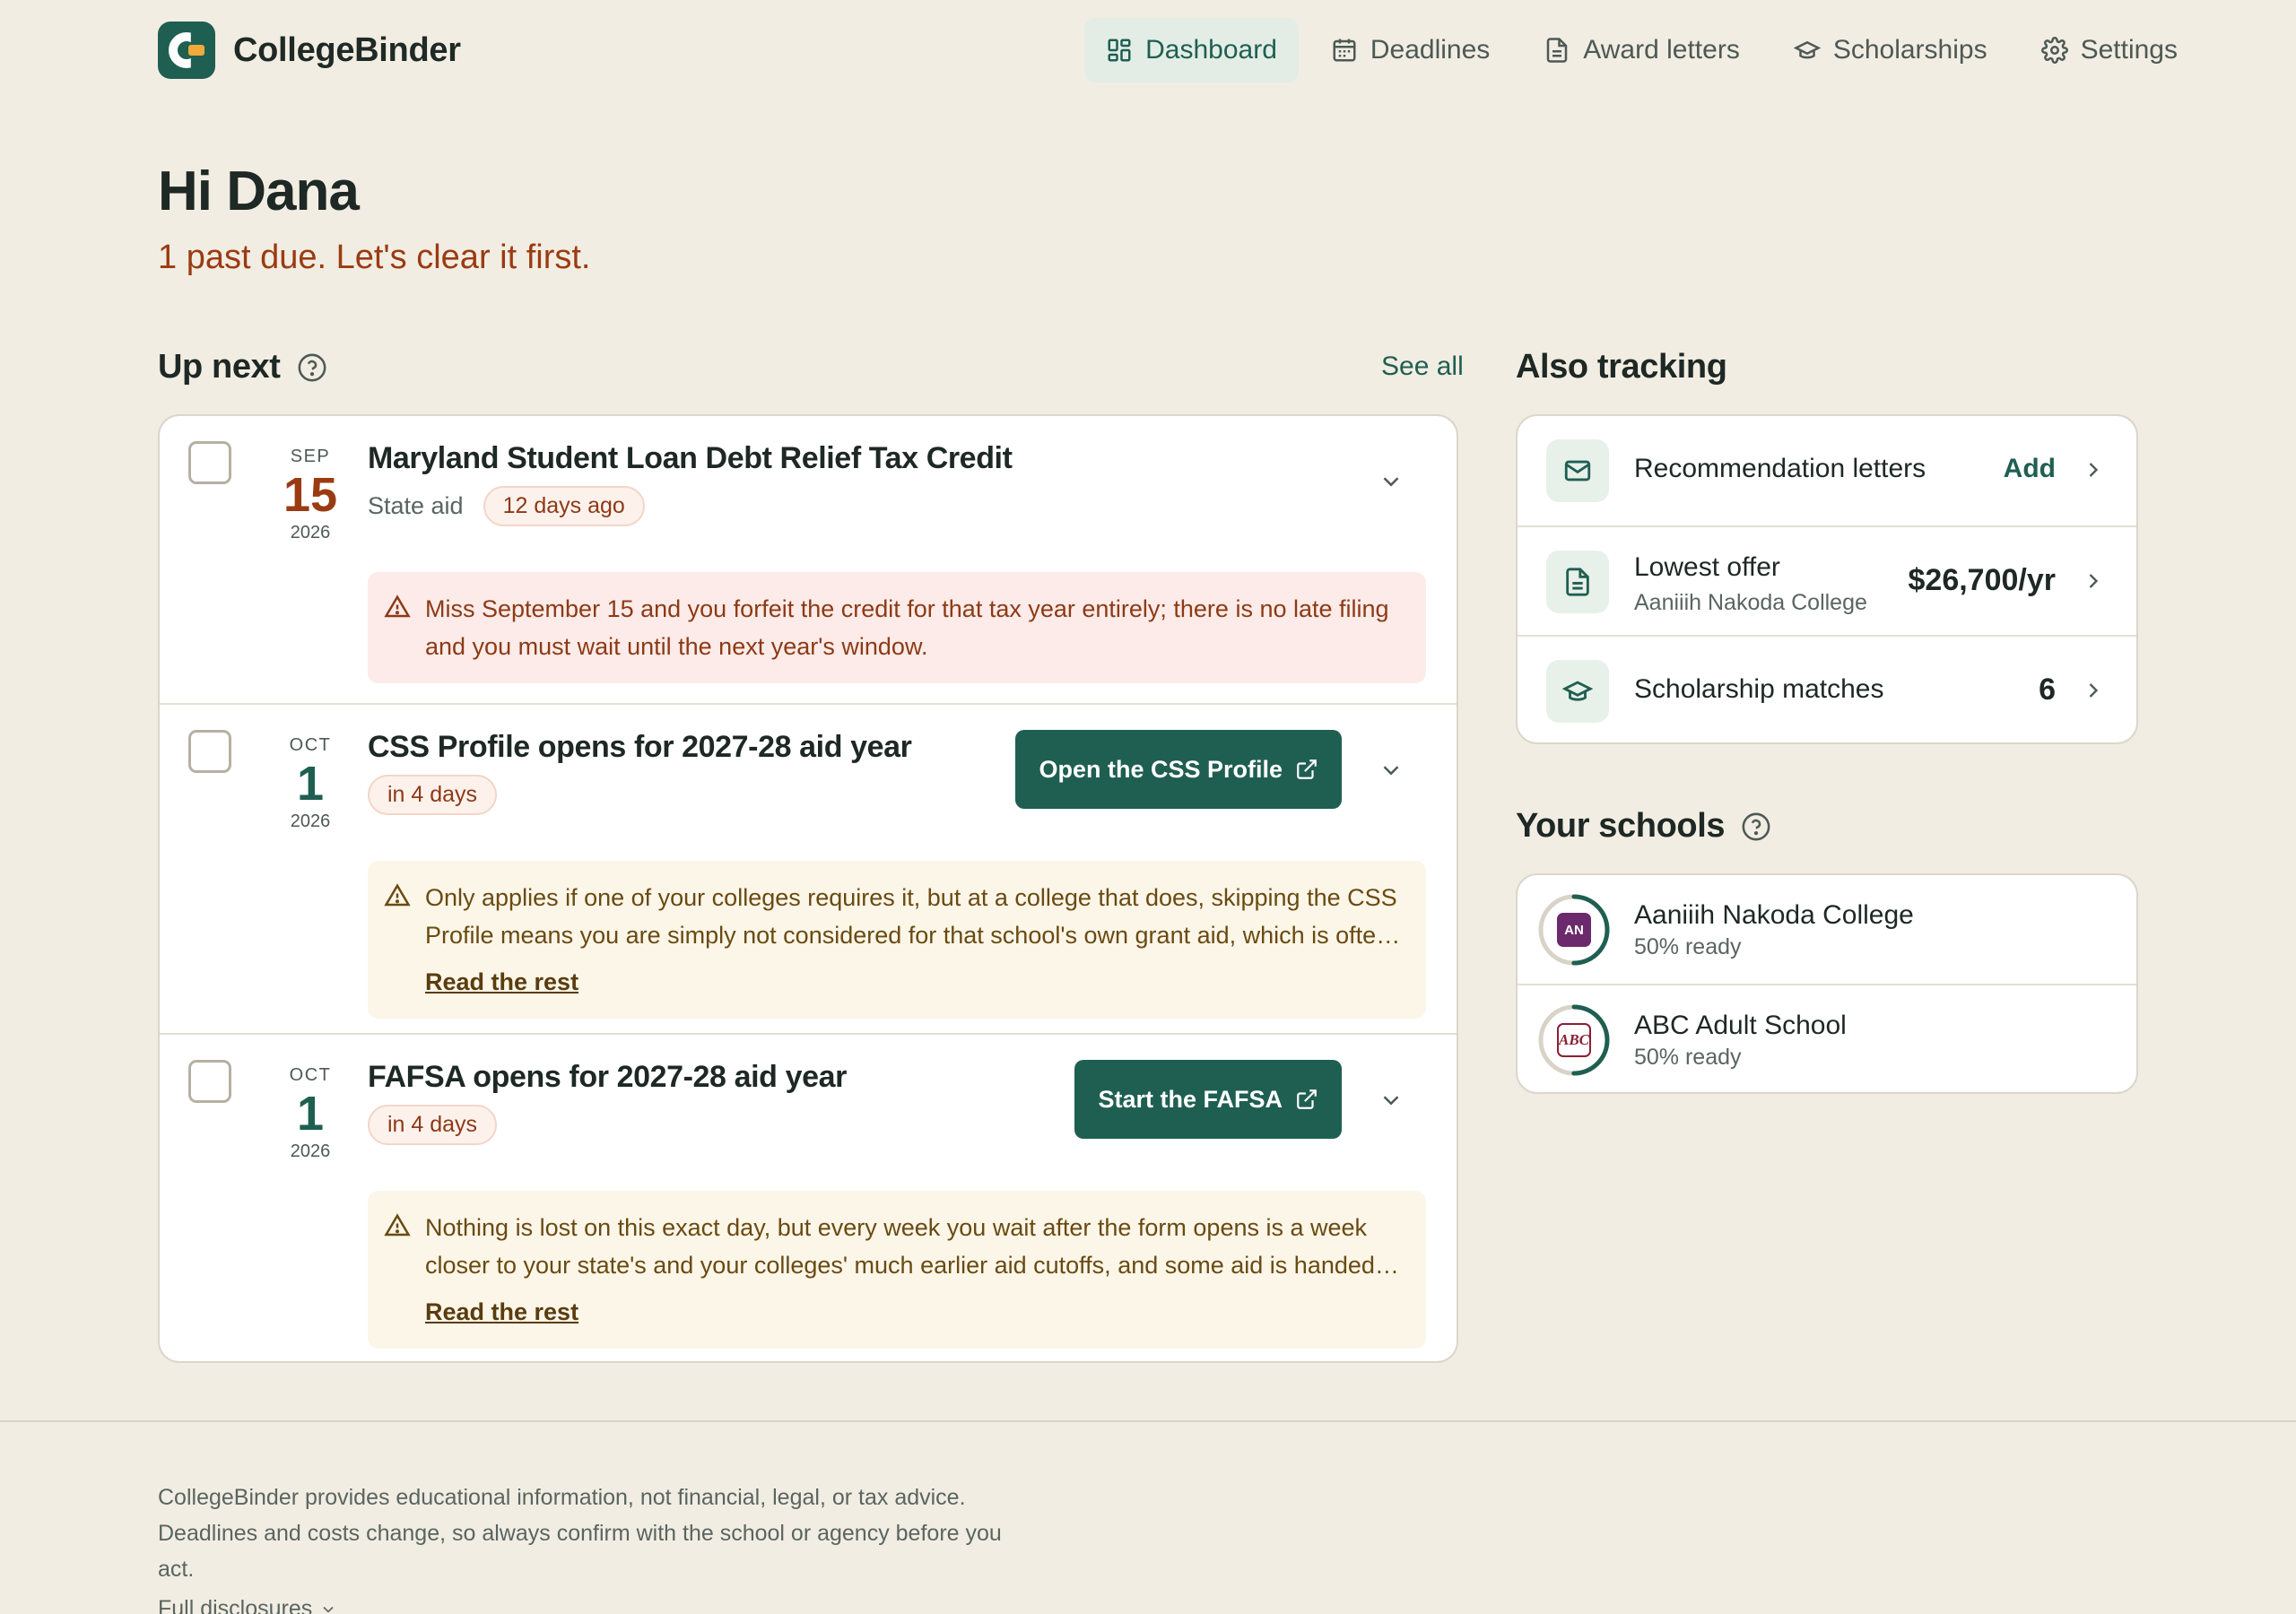 This screenshot has width=2296, height=1614. Describe the element at coordinates (1774, 915) in the screenshot. I see `school-name: Aaniiih Nakoda College` at that location.